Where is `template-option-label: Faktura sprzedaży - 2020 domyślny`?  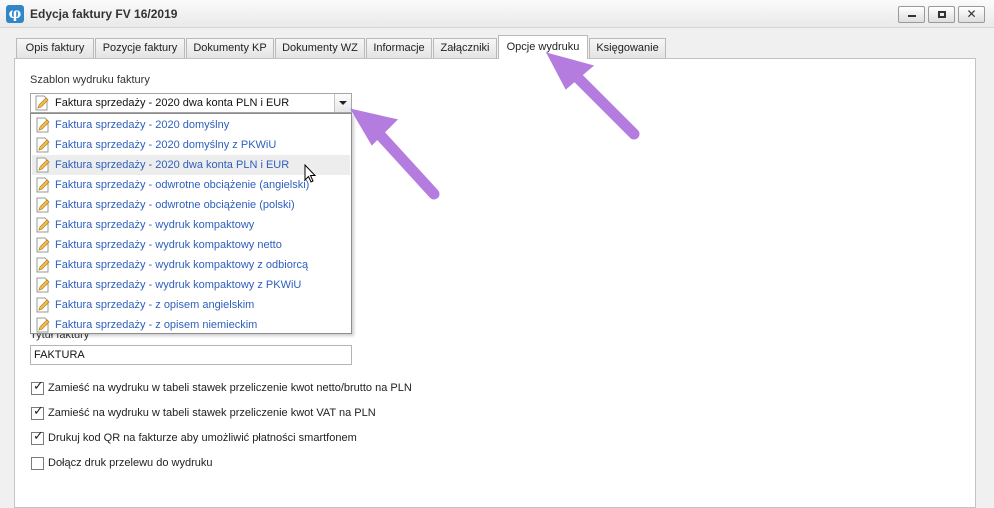 template-option-label: Faktura sprzedaży - 2020 domyślny is located at coordinates (142, 125).